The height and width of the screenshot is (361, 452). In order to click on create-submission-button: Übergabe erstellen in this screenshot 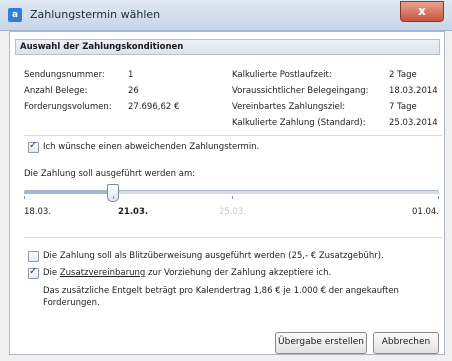, I will do `click(321, 343)`.